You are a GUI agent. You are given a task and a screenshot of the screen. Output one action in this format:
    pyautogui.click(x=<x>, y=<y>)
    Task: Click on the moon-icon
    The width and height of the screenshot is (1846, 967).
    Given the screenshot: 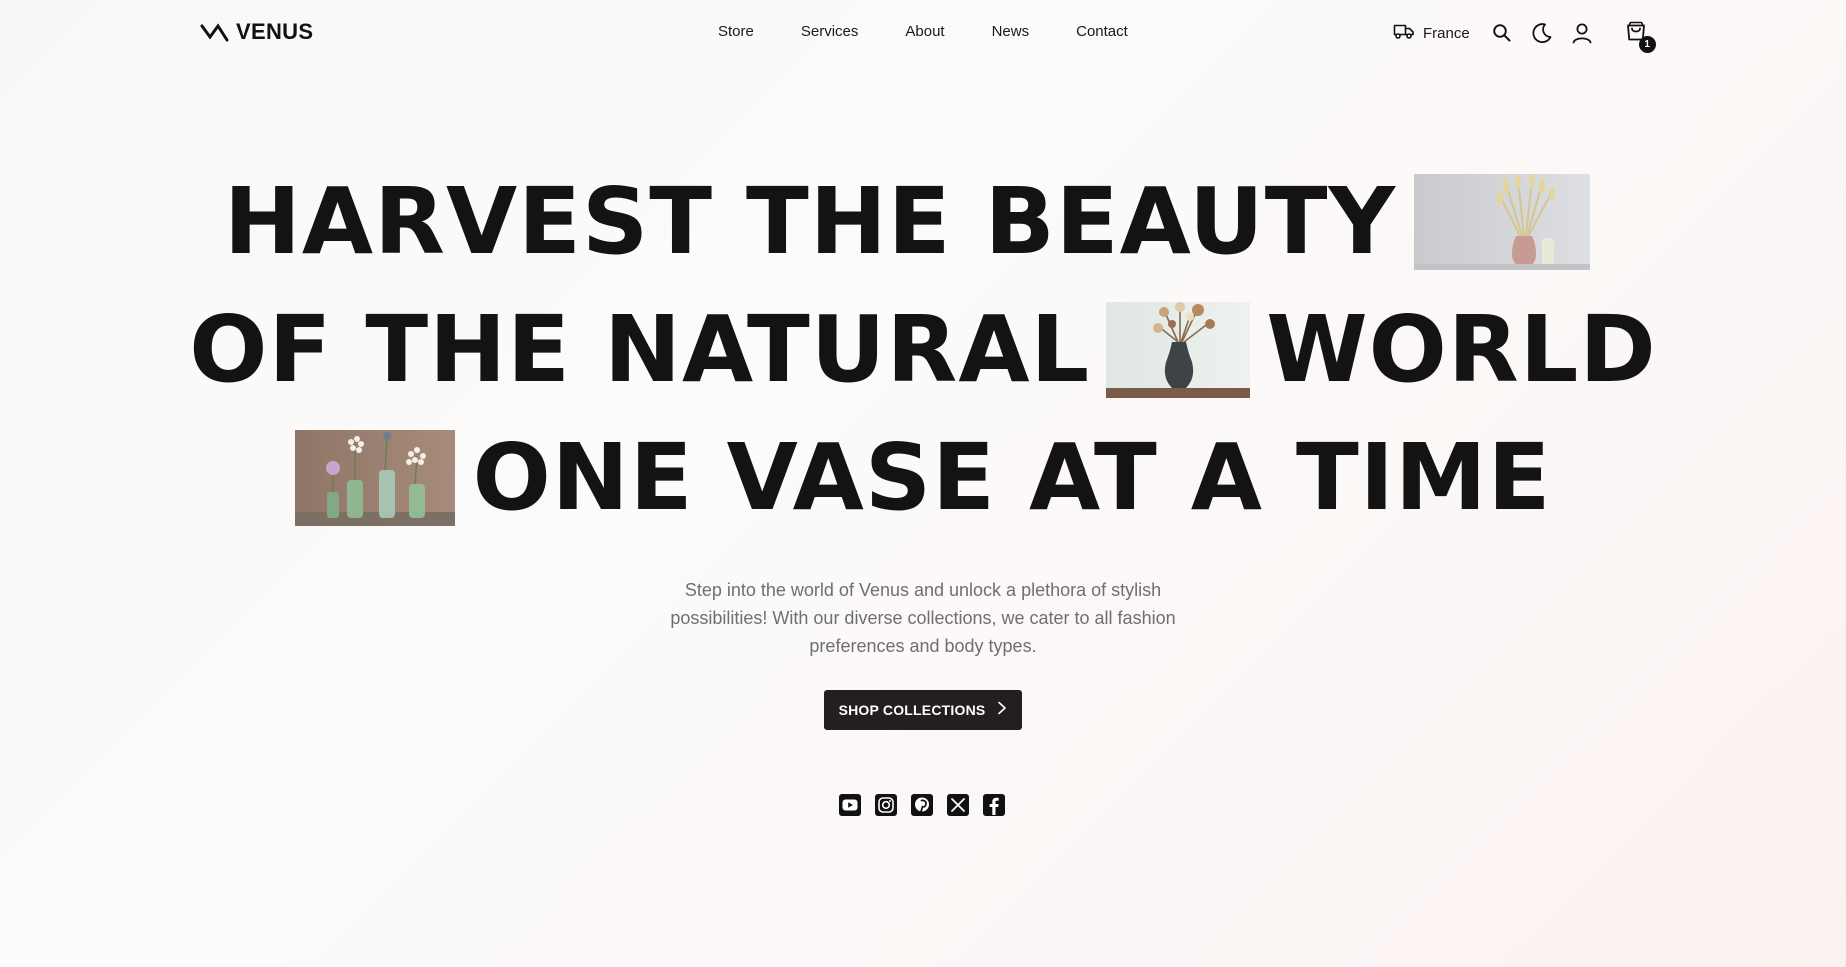 What is the action you would take?
    pyautogui.click(x=1542, y=33)
    